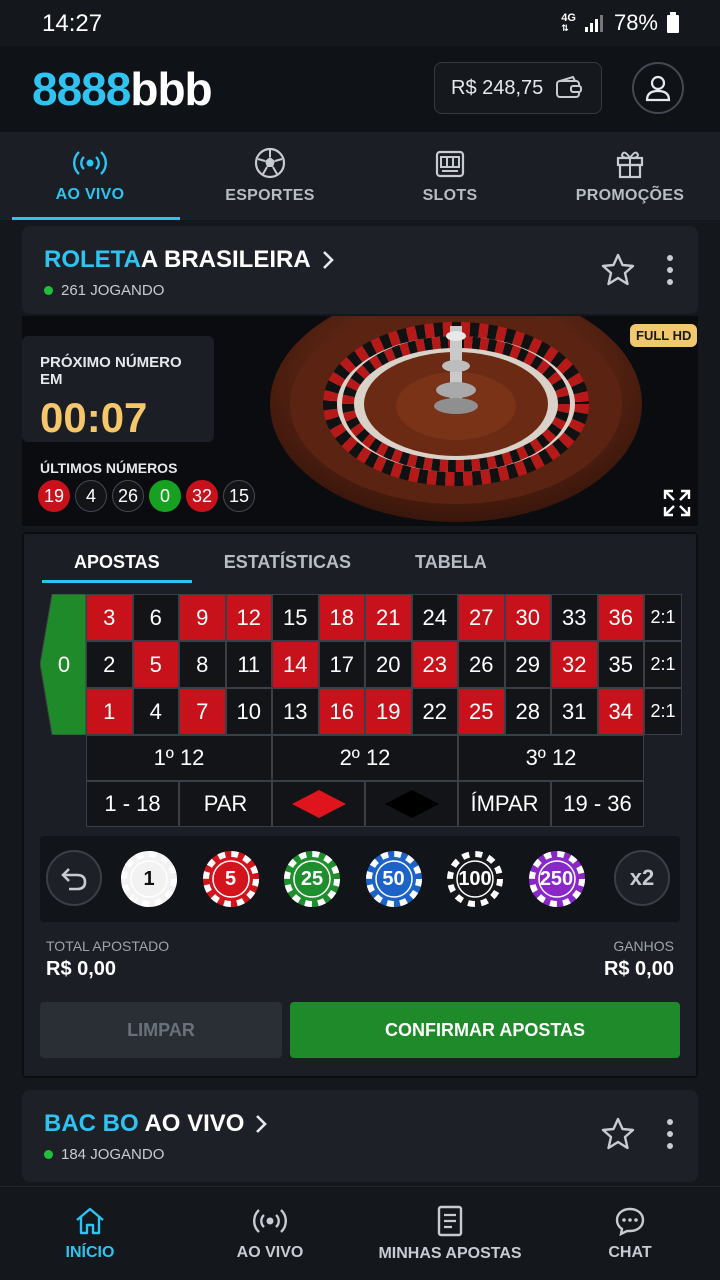 The width and height of the screenshot is (720, 1280). What do you see at coordinates (156, 1124) in the screenshot?
I see `game-title-link: BAC BO AO VIVO` at bounding box center [156, 1124].